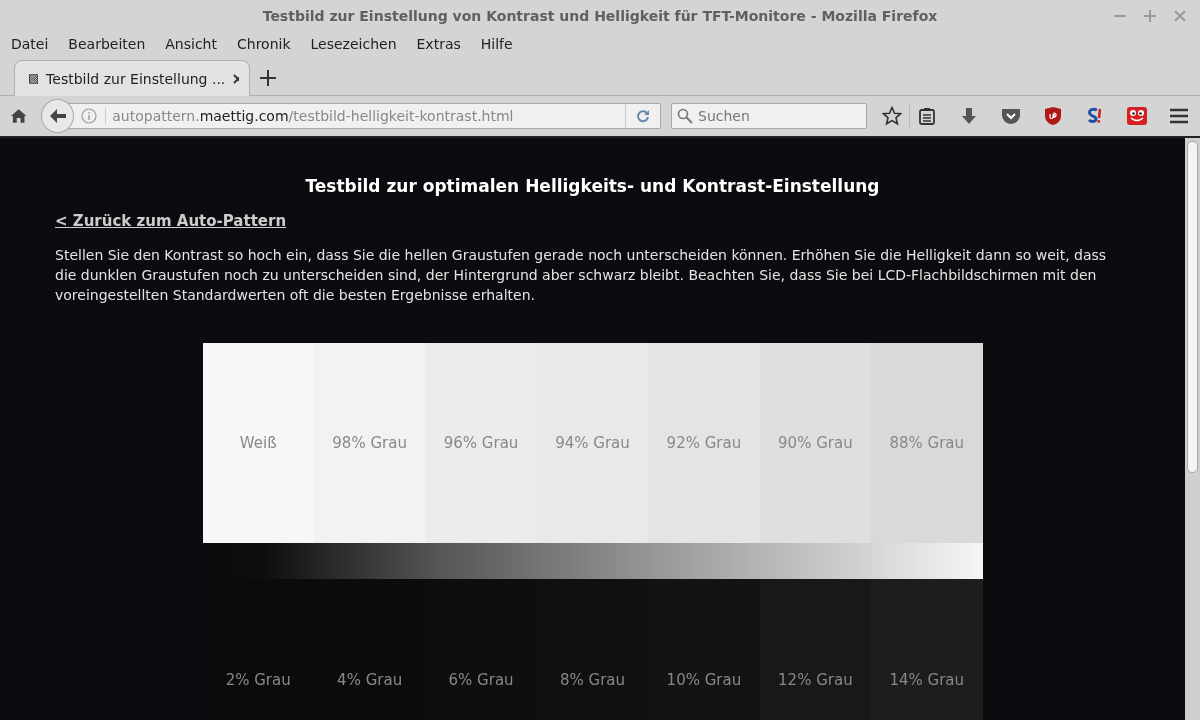 The height and width of the screenshot is (720, 1200). What do you see at coordinates (264, 44) in the screenshot?
I see `menu-item: Chronik` at bounding box center [264, 44].